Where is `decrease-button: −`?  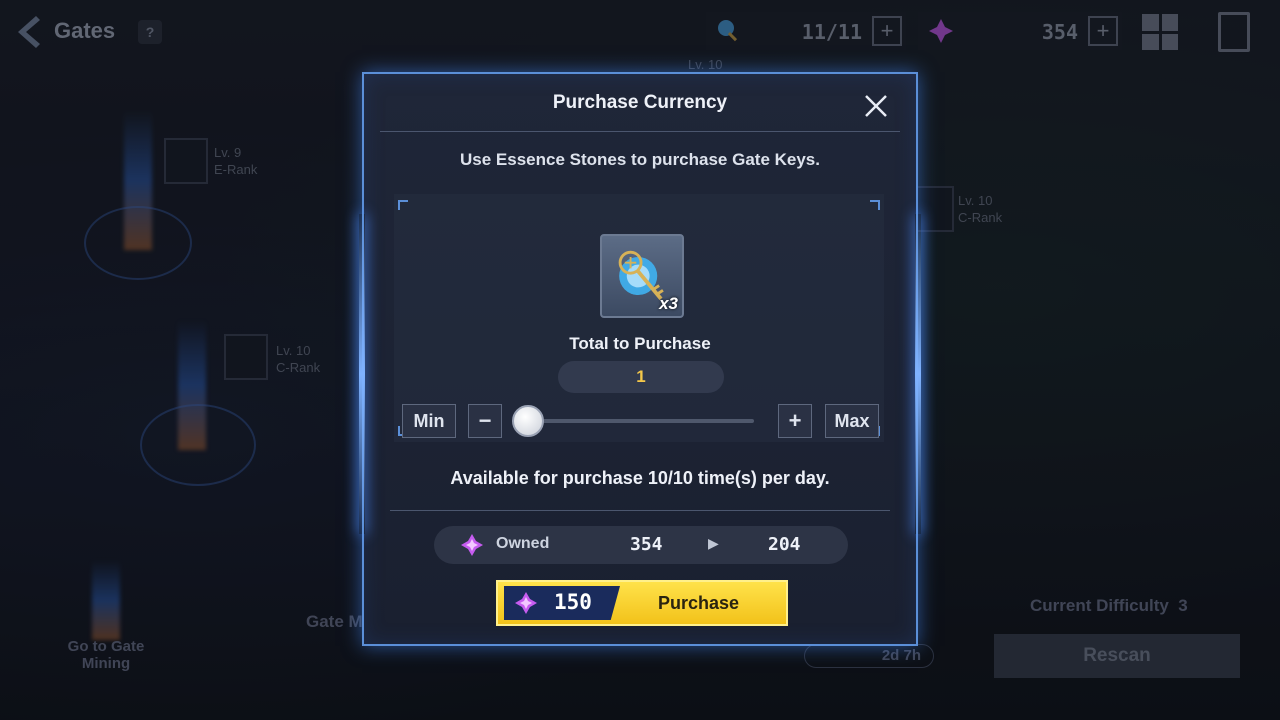 decrease-button: − is located at coordinates (485, 421).